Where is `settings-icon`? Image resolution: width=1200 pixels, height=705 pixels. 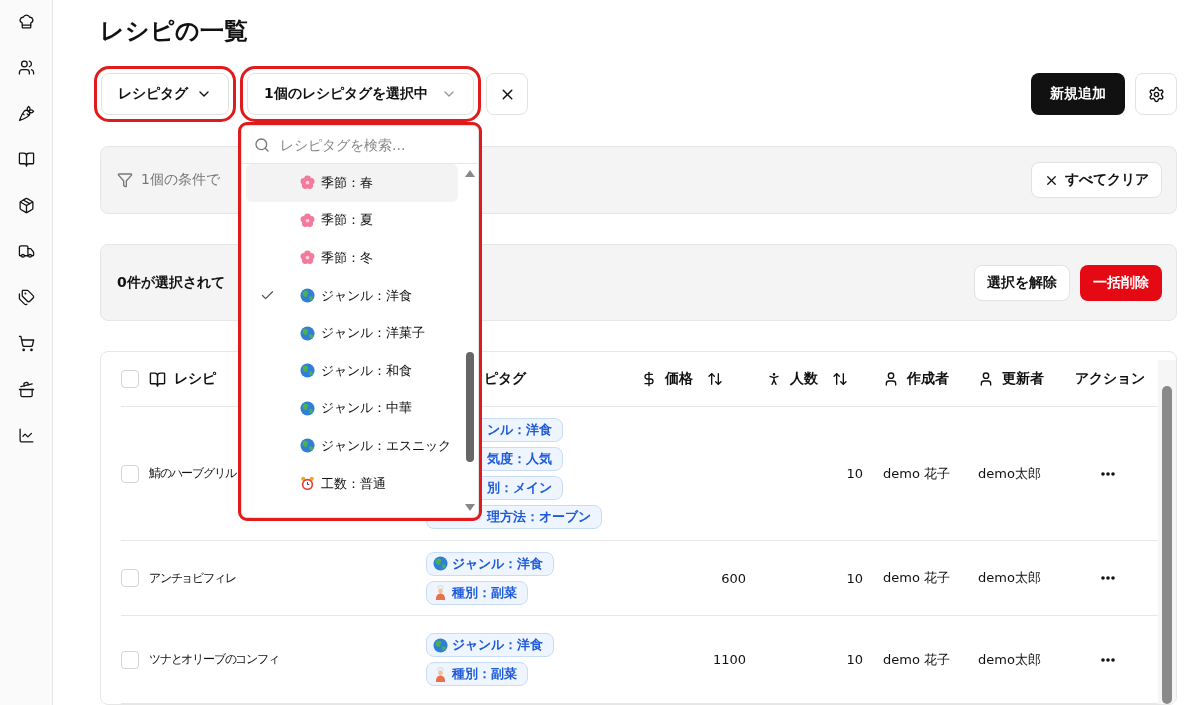 settings-icon is located at coordinates (1156, 94).